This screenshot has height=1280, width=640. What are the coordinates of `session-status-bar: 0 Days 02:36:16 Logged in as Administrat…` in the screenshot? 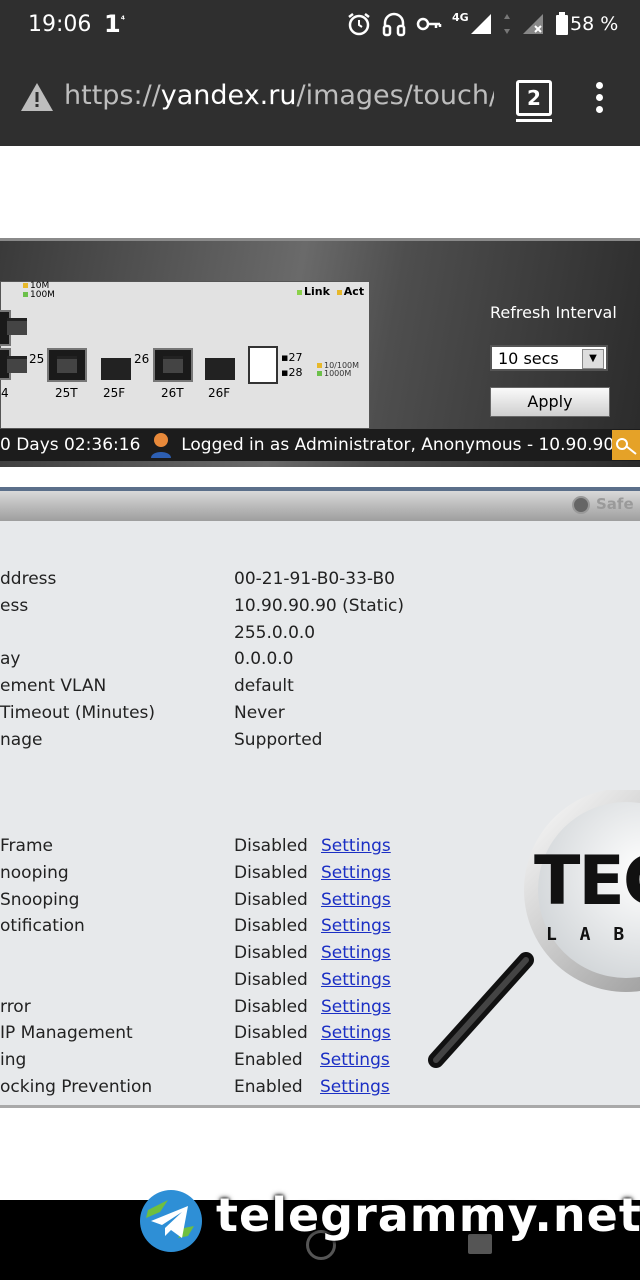 It's located at (320, 445).